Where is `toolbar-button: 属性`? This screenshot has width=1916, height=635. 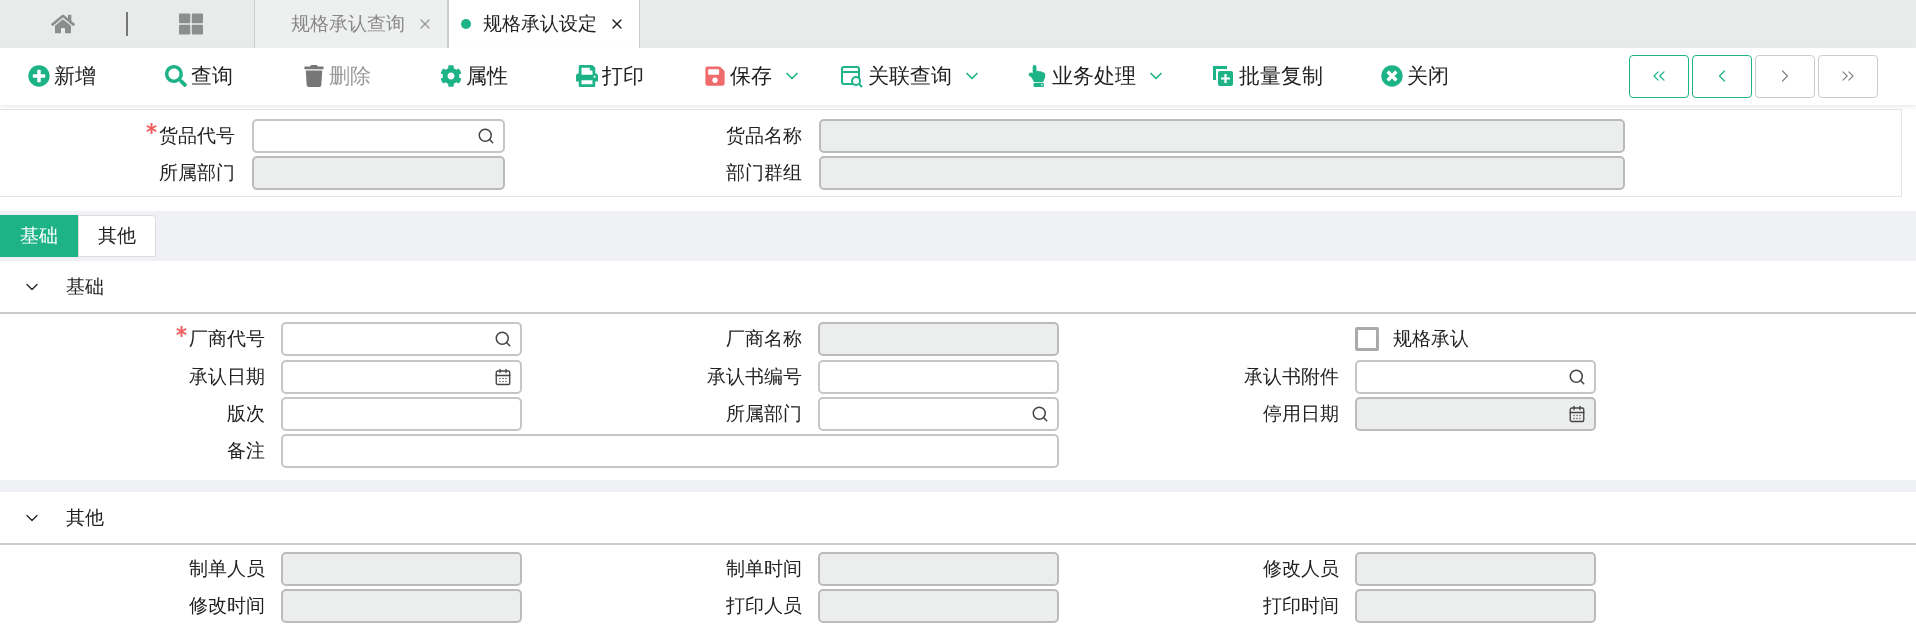
toolbar-button: 属性 is located at coordinates (474, 76).